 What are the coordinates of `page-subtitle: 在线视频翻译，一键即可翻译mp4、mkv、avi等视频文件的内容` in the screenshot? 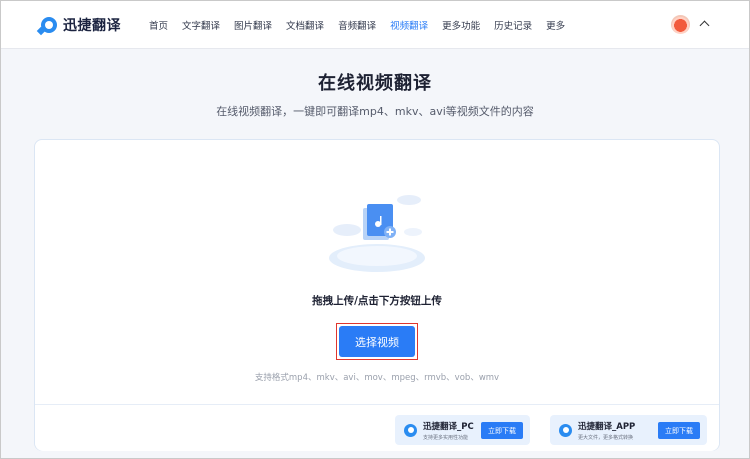 It's located at (375, 111).